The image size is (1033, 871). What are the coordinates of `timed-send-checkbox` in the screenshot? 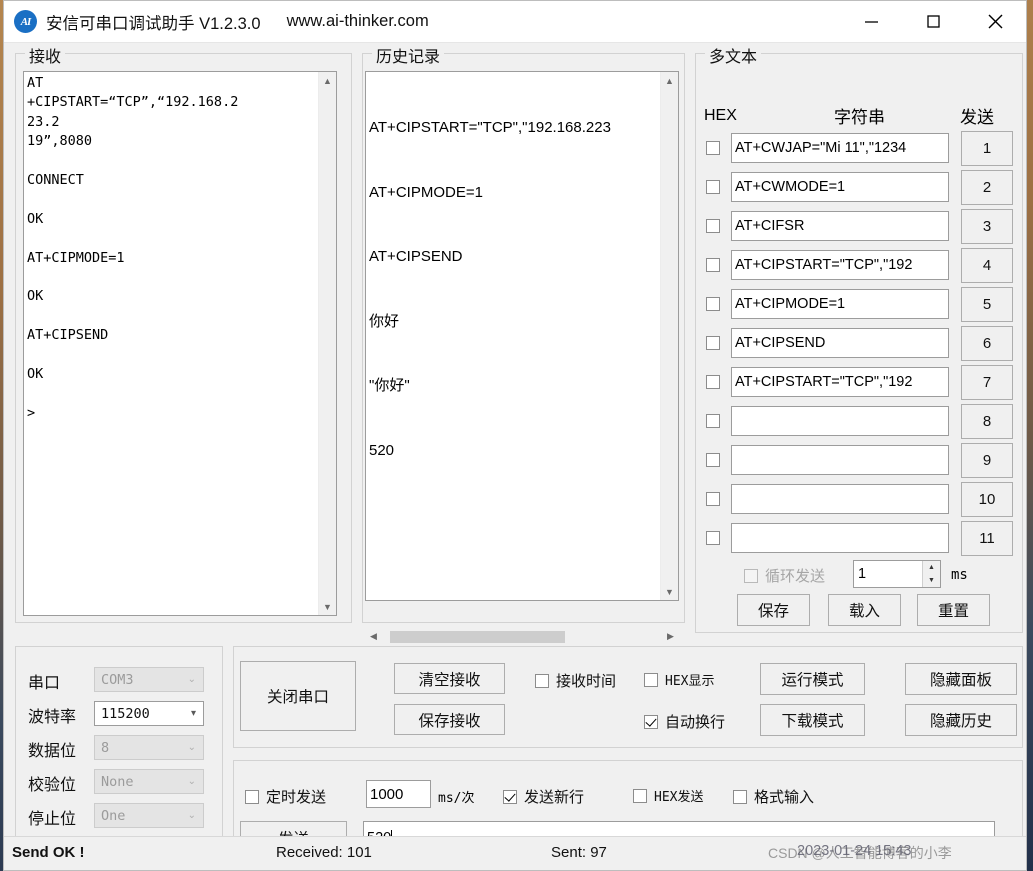 It's located at (252, 796).